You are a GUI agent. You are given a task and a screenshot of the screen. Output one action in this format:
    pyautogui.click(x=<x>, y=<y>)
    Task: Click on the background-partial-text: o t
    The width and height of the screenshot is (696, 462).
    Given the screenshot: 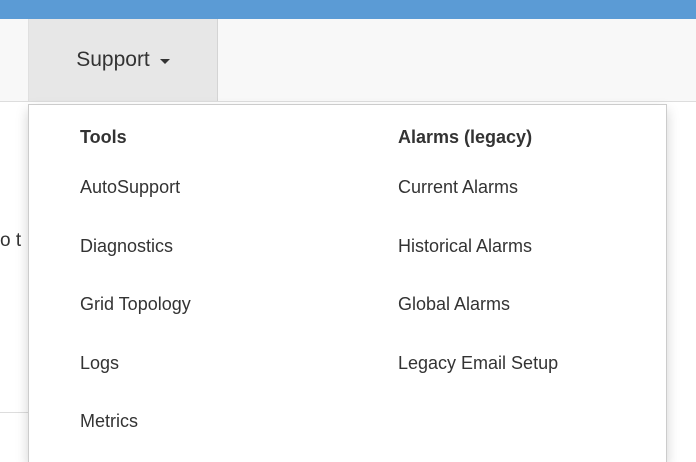 What is the action you would take?
    pyautogui.click(x=11, y=240)
    